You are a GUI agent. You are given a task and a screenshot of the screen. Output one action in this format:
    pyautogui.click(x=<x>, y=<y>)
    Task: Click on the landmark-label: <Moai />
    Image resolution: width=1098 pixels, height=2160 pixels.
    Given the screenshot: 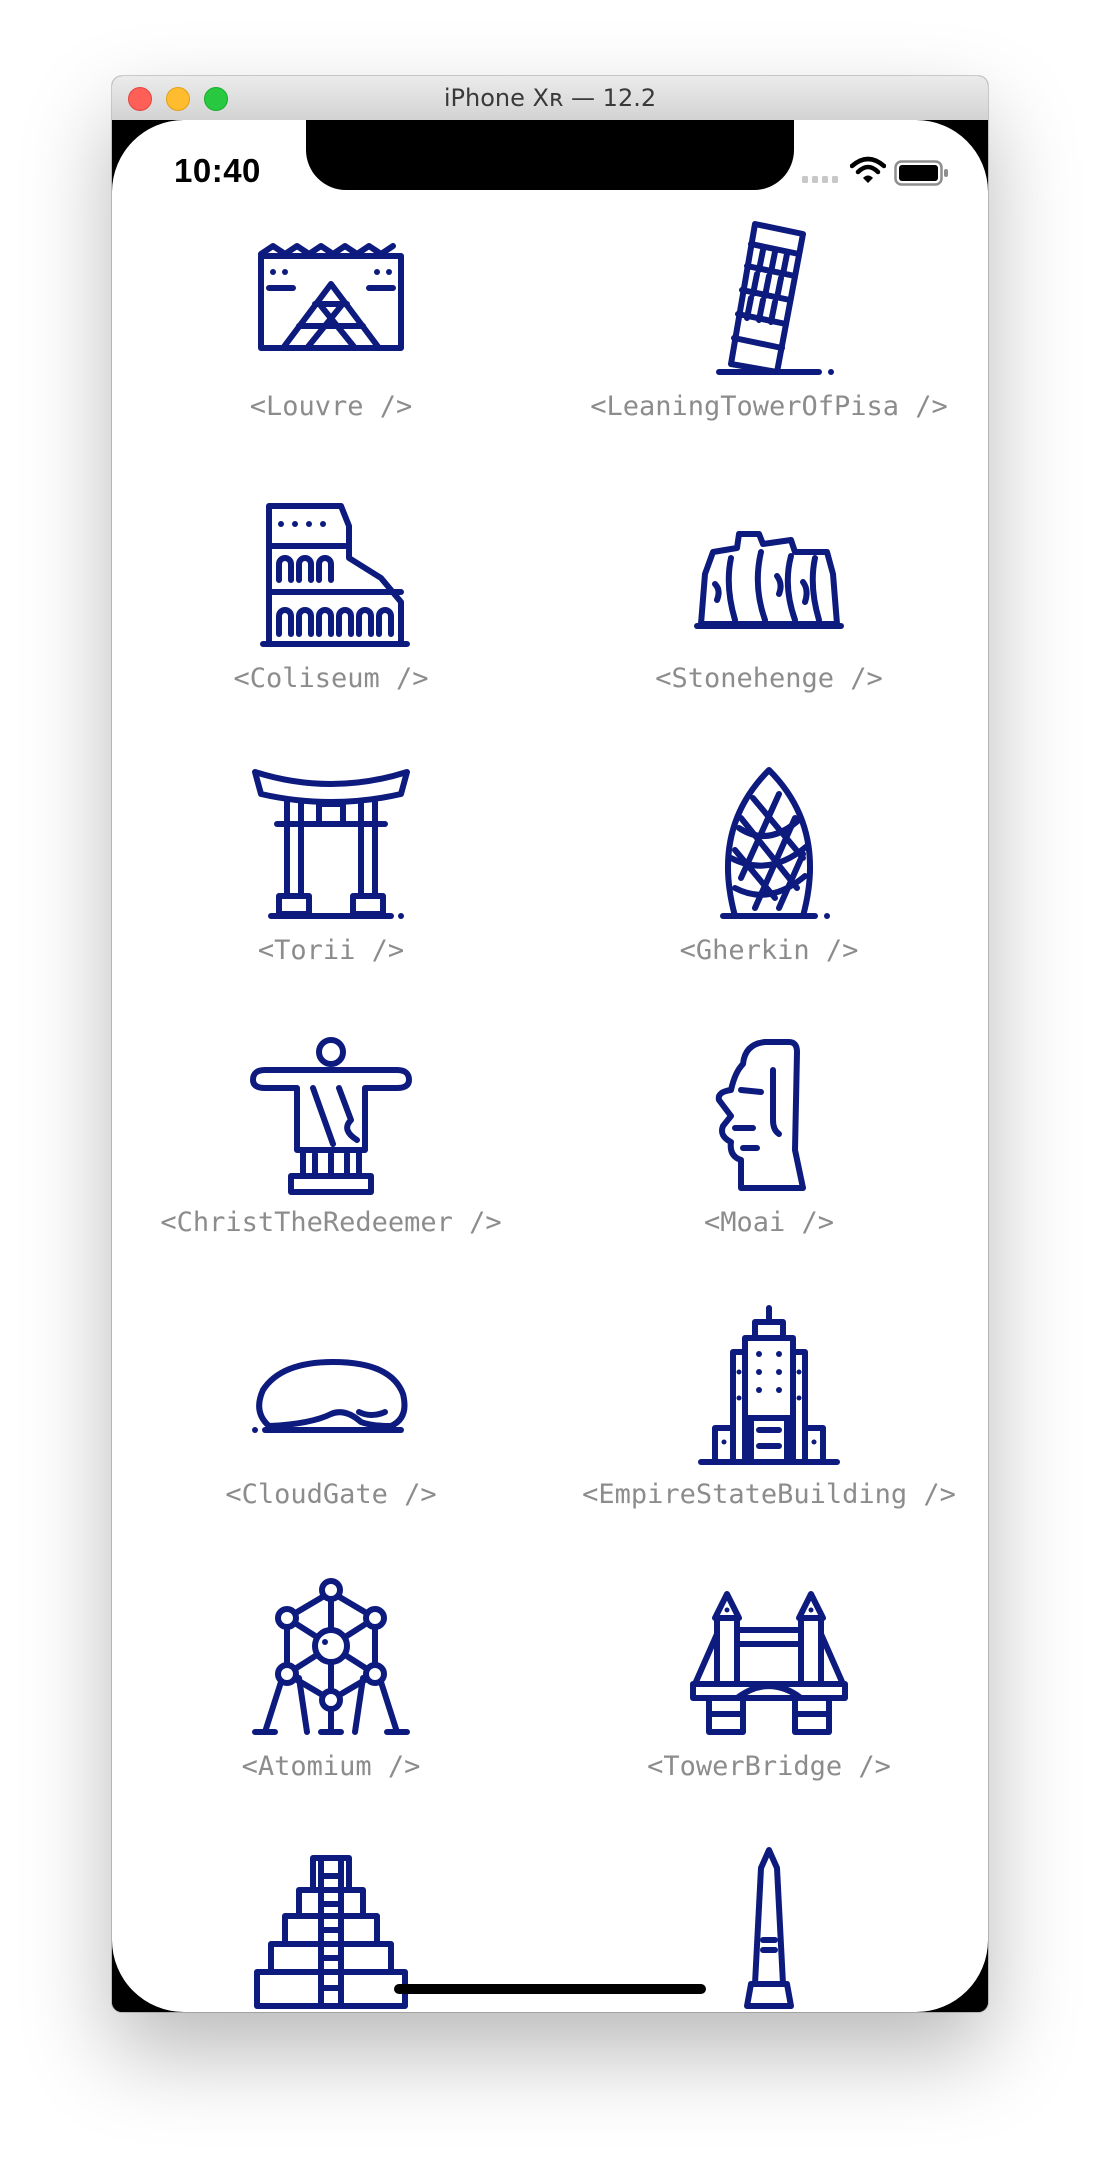 What is the action you would take?
    pyautogui.click(x=769, y=1222)
    